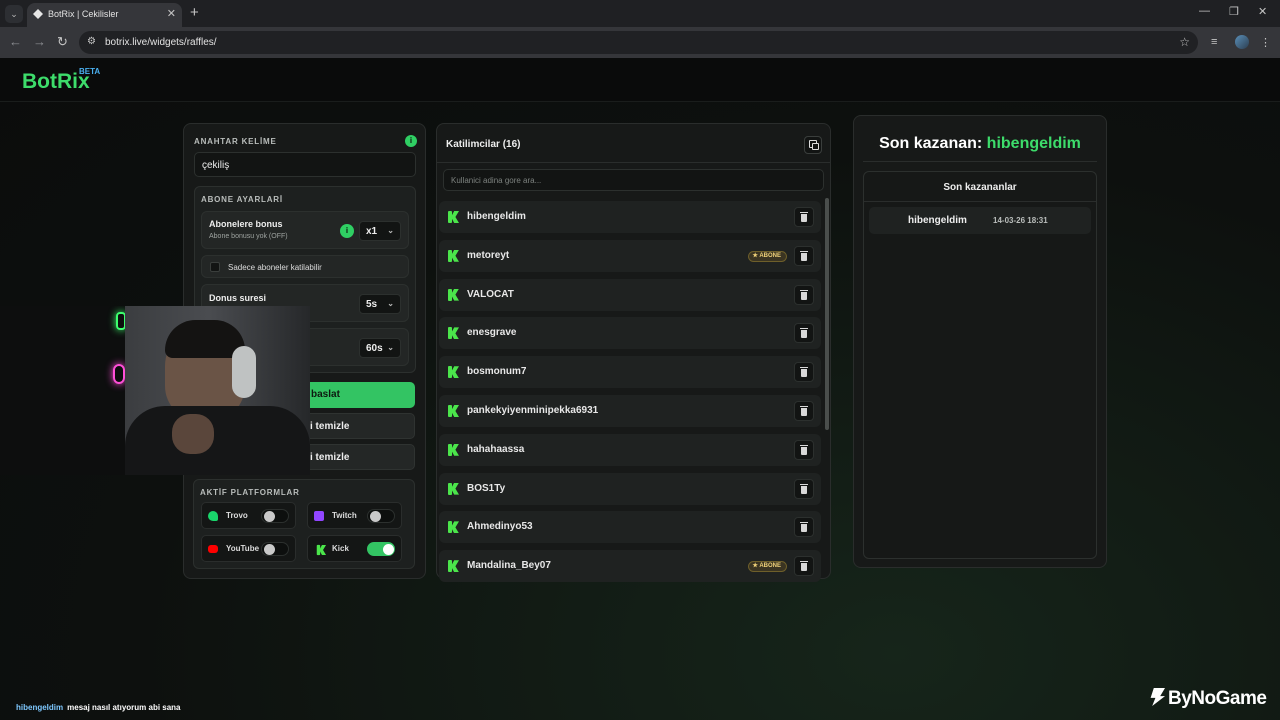 The width and height of the screenshot is (1280, 720). Describe the element at coordinates (931, 143) in the screenshot. I see `last-winner-label: Son kazanan:` at that location.